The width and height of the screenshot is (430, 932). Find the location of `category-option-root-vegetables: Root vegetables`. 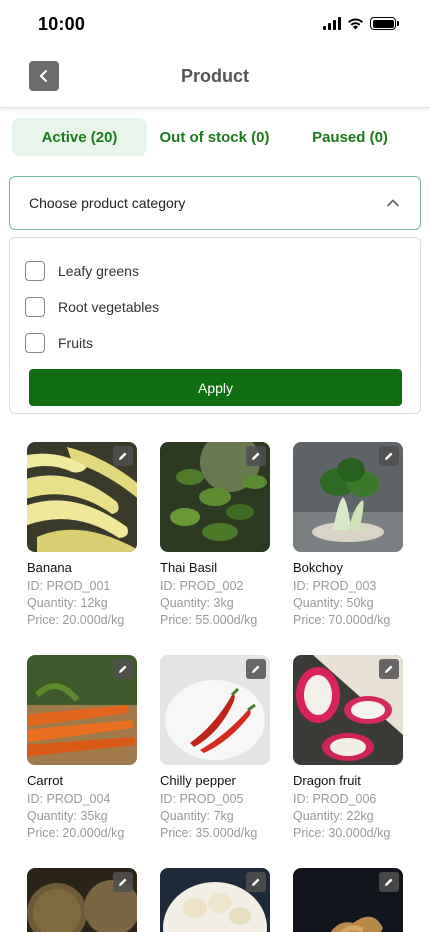

category-option-root-vegetables: Root vegetables is located at coordinates (92, 307).